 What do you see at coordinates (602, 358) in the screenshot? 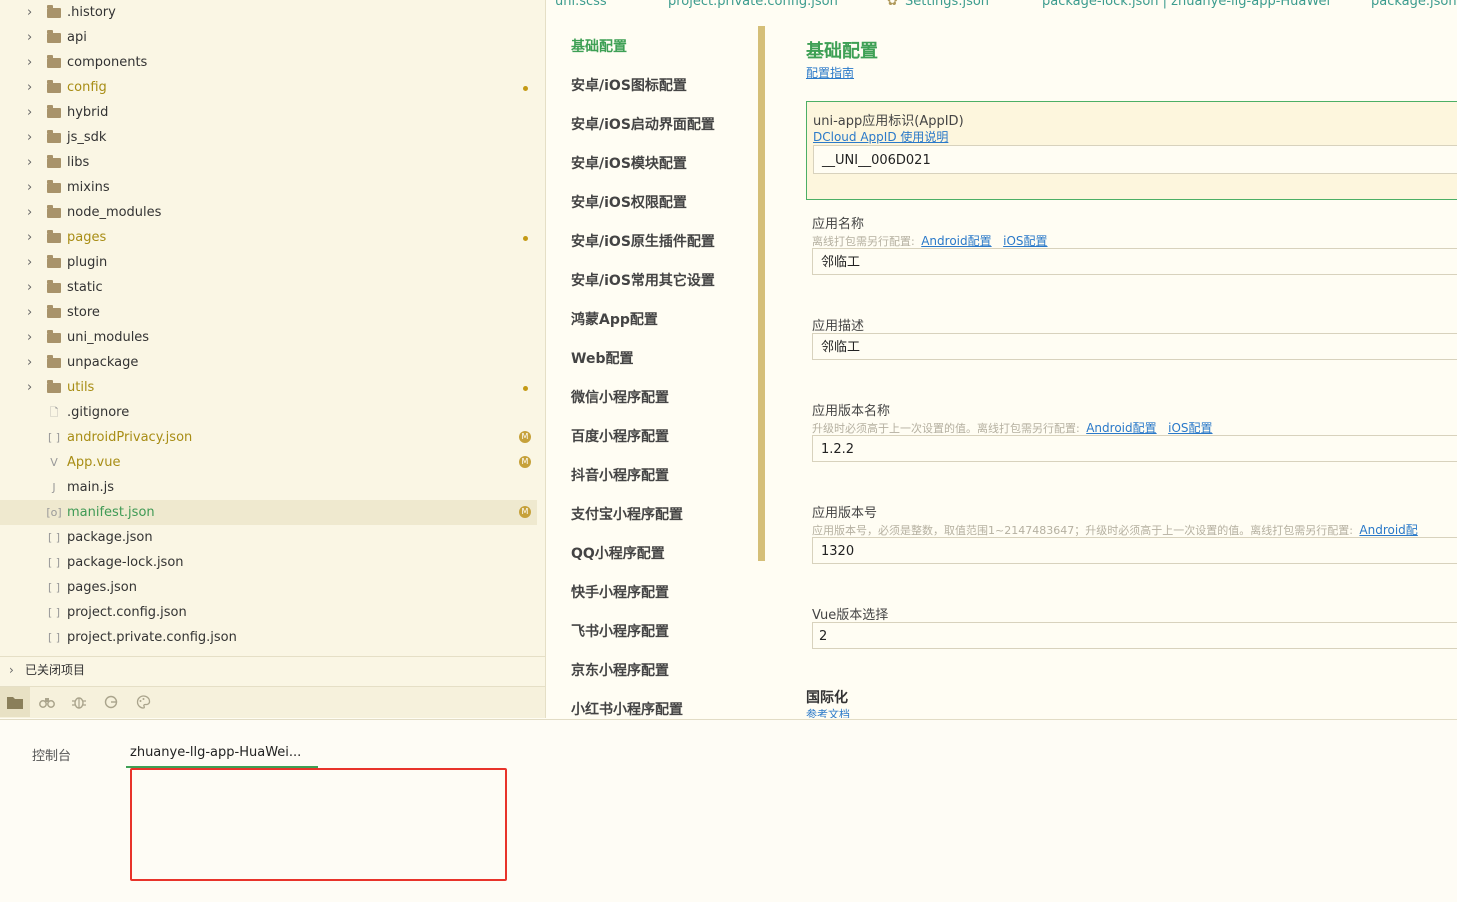
I see `manifest-nav-item: Web配置` at bounding box center [602, 358].